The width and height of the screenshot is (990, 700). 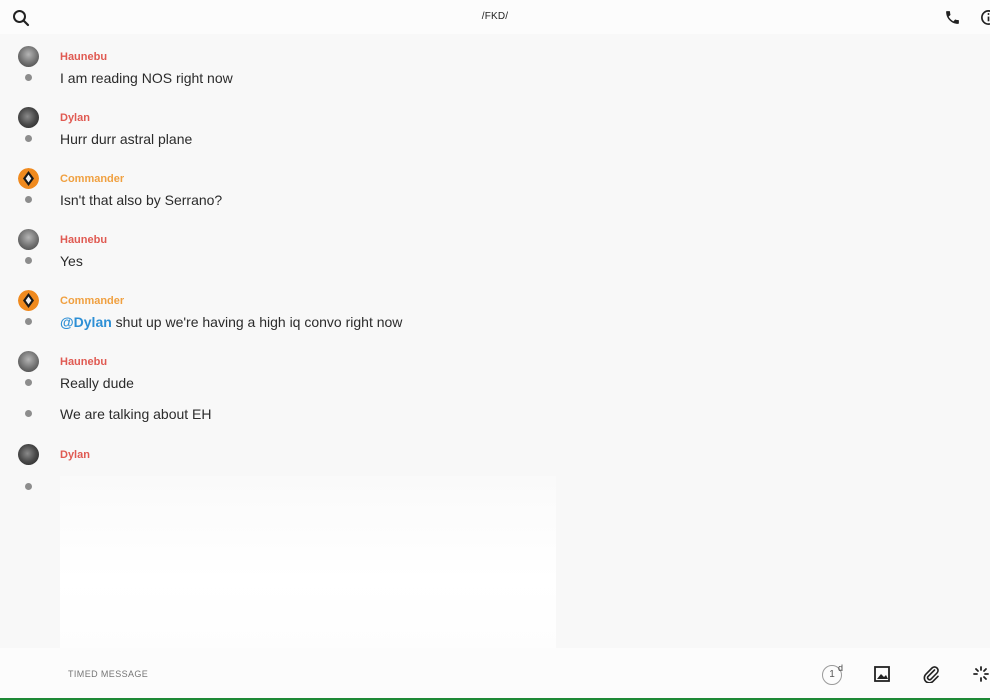 I want to click on image-icon, so click(x=882, y=674).